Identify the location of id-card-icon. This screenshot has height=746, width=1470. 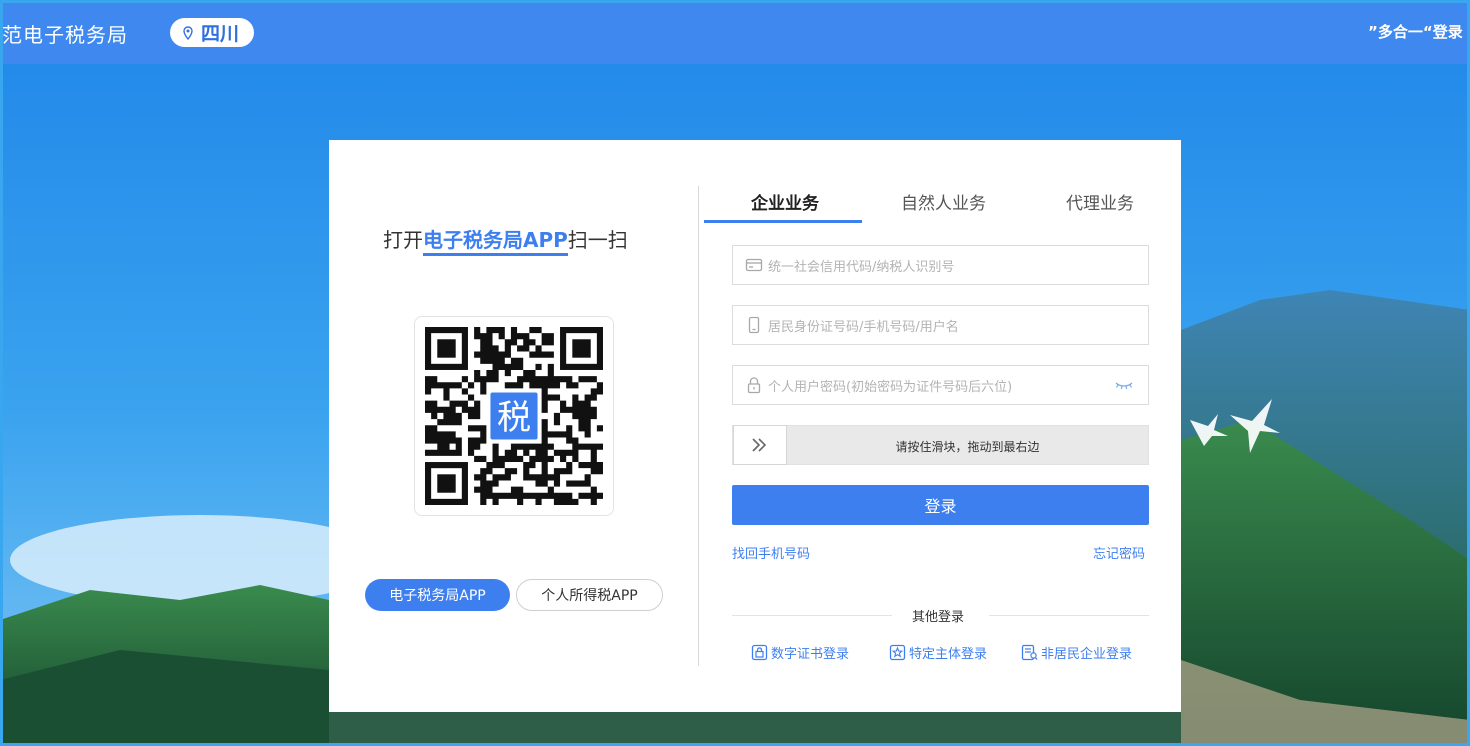
(754, 265).